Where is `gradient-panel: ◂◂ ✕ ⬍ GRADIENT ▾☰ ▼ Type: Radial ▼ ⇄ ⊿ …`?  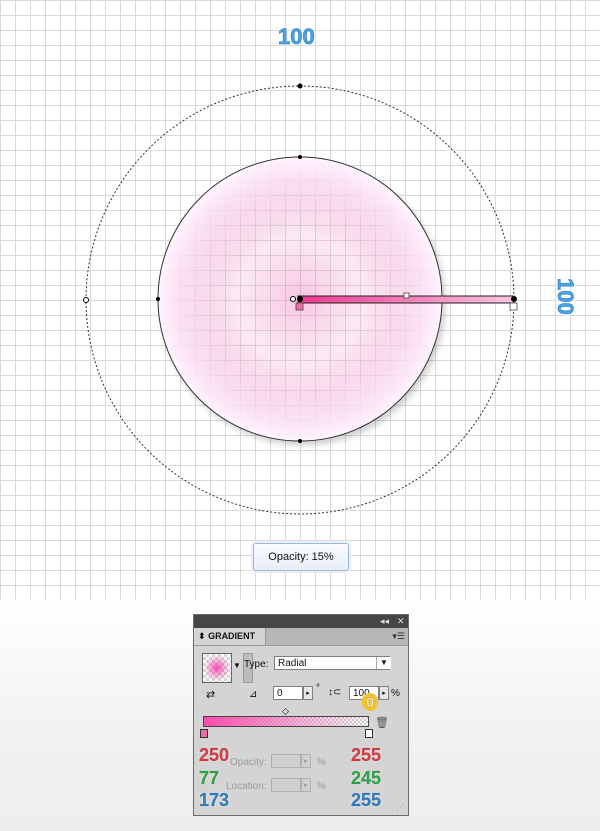 gradient-panel: ◂◂ ✕ ⬍ GRADIENT ▾☰ ▼ Type: Radial ▼ ⇄ ⊿ … is located at coordinates (301, 715).